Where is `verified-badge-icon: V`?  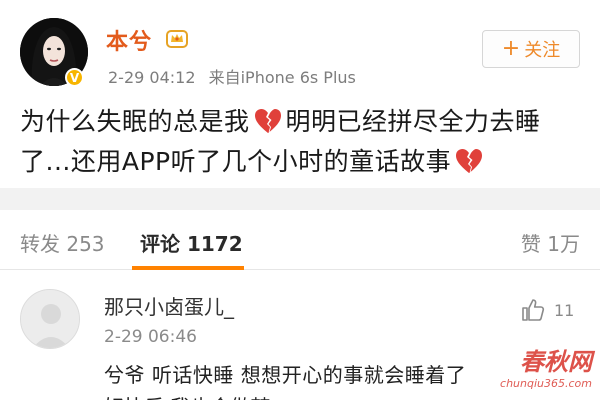
verified-badge-icon: V is located at coordinates (74, 77).